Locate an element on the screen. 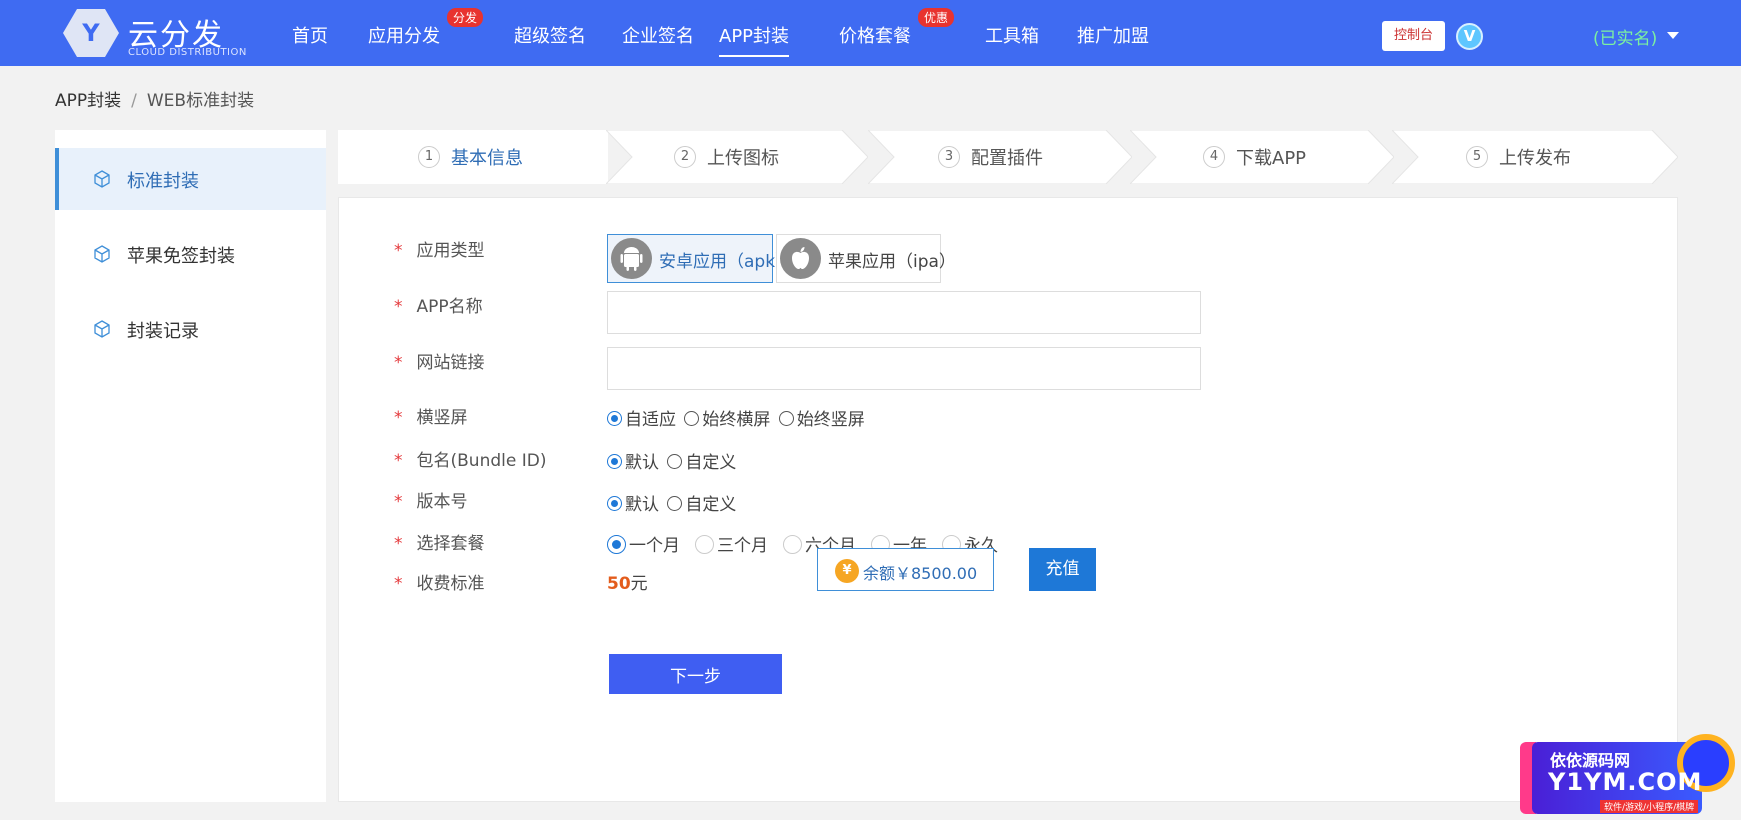 The image size is (1741, 820). nav-badge-discount: 优惠 is located at coordinates (936, 17).